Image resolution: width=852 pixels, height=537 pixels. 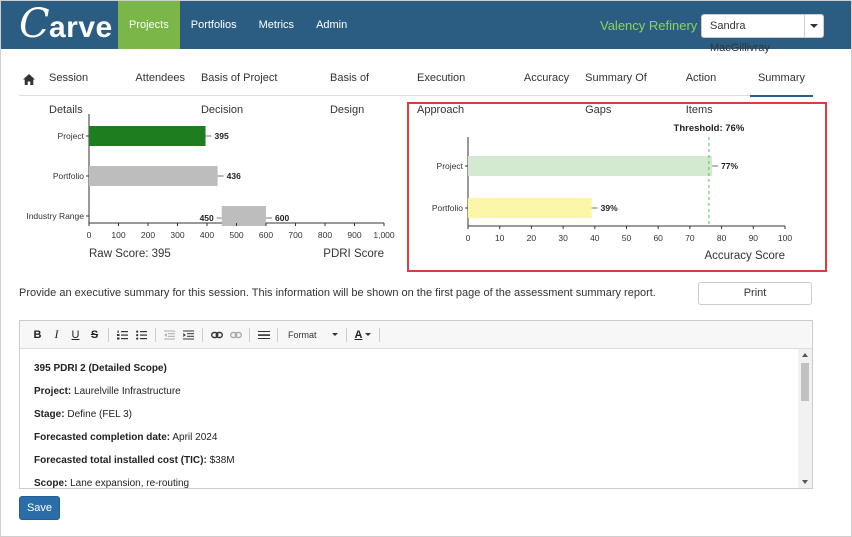 I want to click on x-tick-label: 60, so click(x=658, y=238).